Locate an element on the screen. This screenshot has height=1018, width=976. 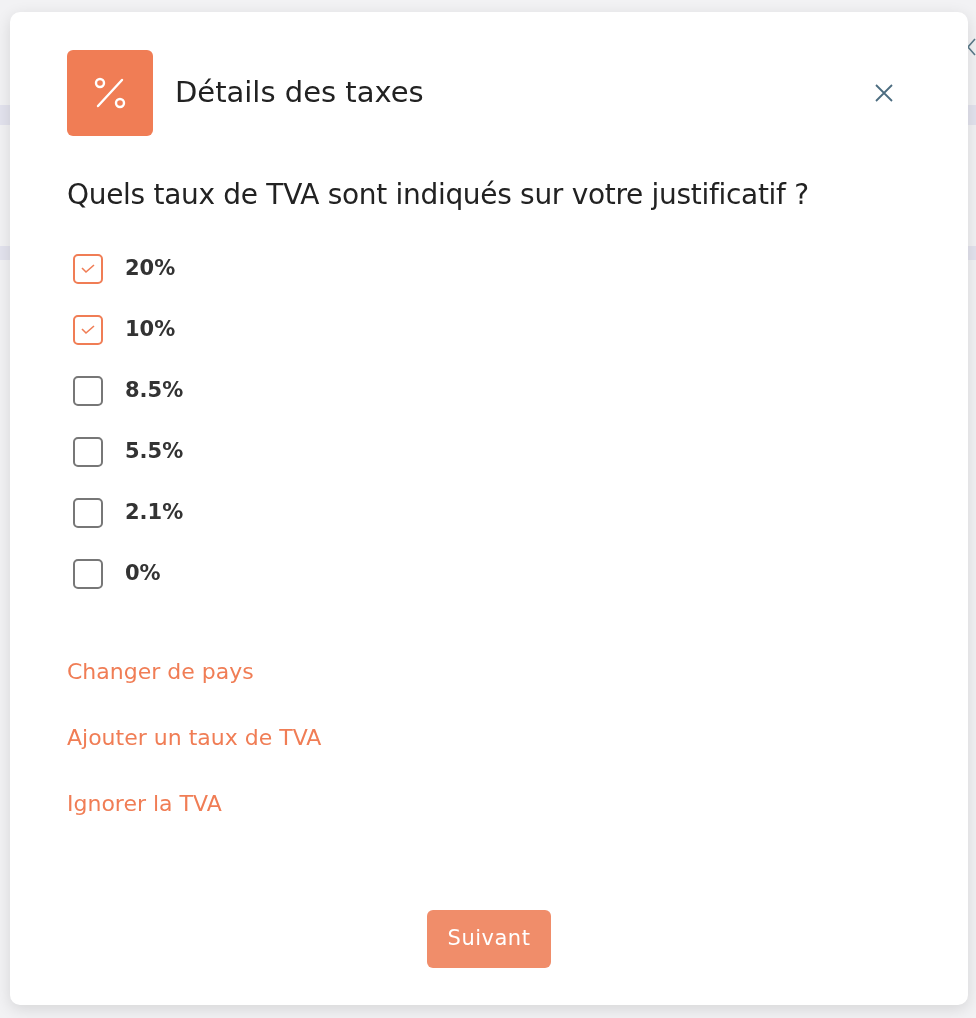
rate-label: 8.5% is located at coordinates (154, 391).